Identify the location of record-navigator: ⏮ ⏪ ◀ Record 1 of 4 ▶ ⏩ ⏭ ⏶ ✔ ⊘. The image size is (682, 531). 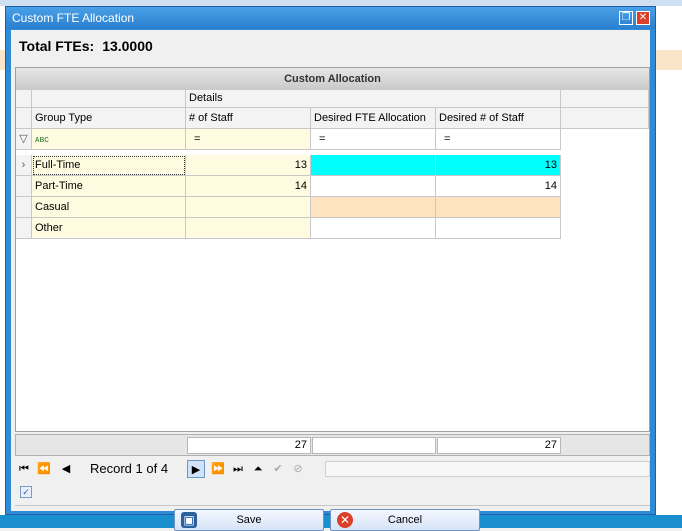
(332, 469).